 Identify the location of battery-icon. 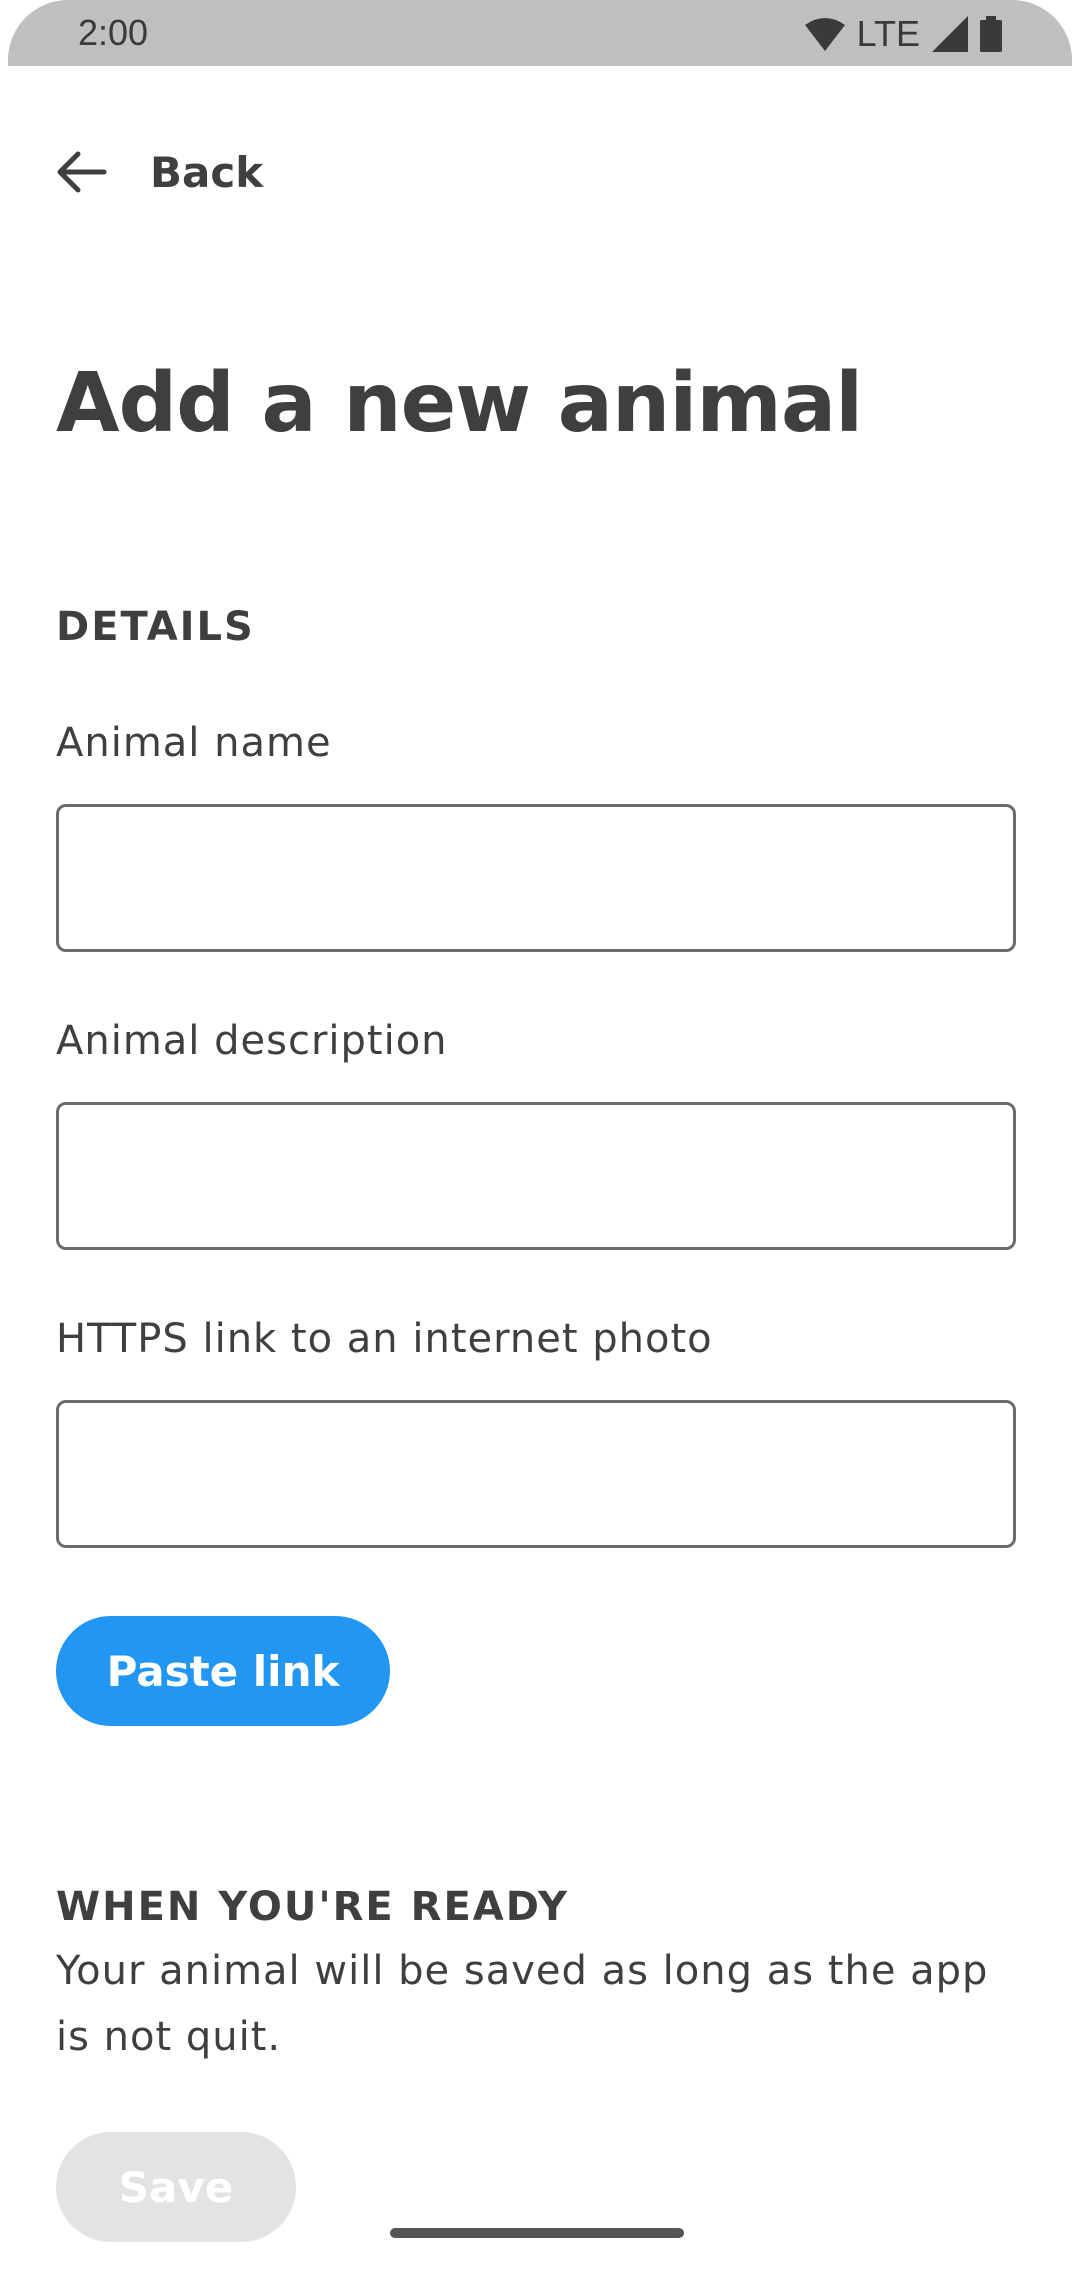
(991, 34).